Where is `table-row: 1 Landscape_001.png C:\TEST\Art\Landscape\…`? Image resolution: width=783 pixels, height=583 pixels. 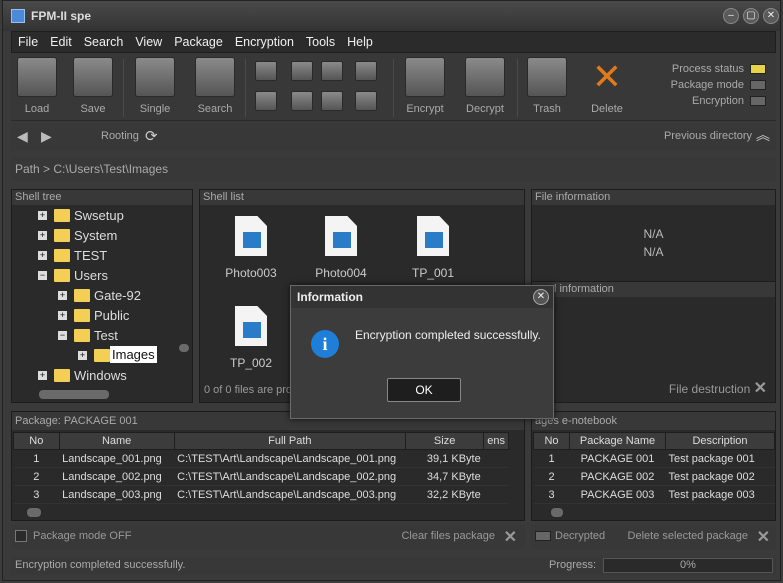 table-row: 1 Landscape_001.png C:\TEST\Art\Landscape\… is located at coordinates (261, 458).